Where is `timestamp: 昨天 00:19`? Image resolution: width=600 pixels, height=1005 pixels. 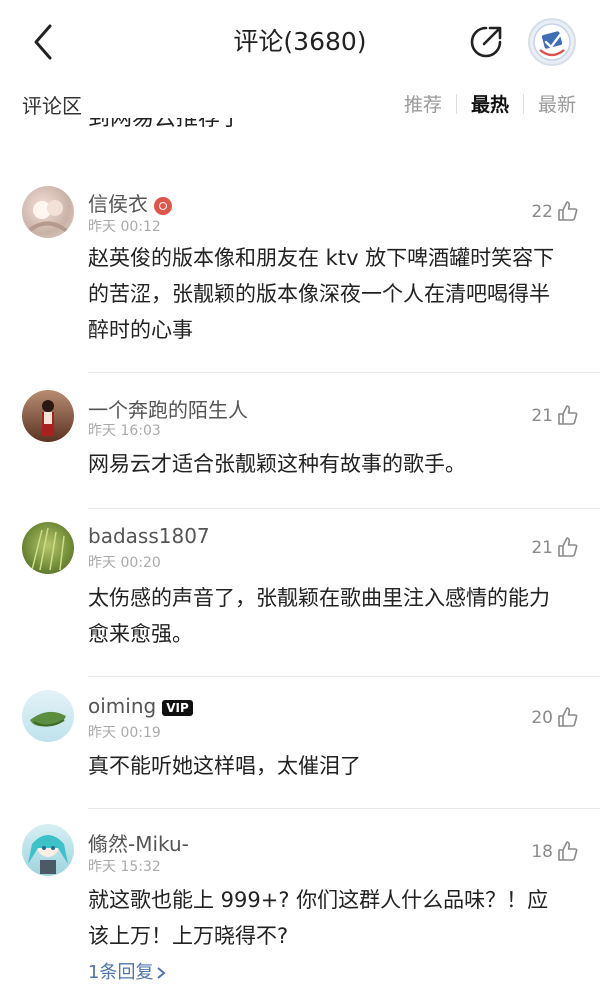
timestamp: 昨天 00:19 is located at coordinates (124, 733).